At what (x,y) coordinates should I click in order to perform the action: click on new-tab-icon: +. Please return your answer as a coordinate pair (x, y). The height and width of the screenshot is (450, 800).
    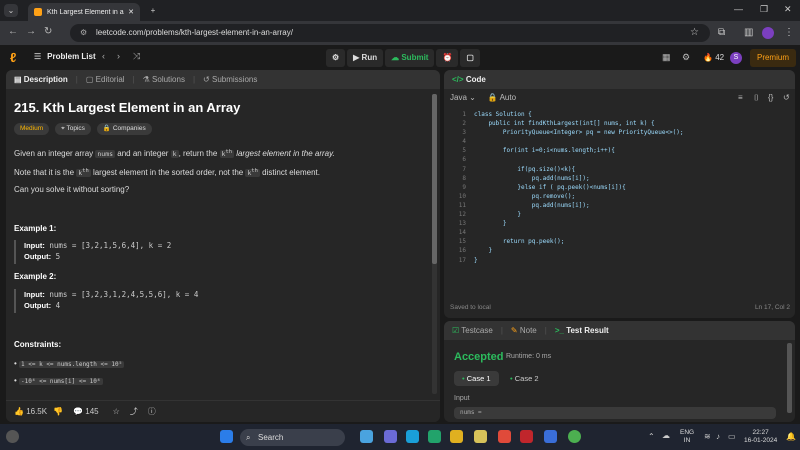
    Looking at the image, I should click on (153, 10).